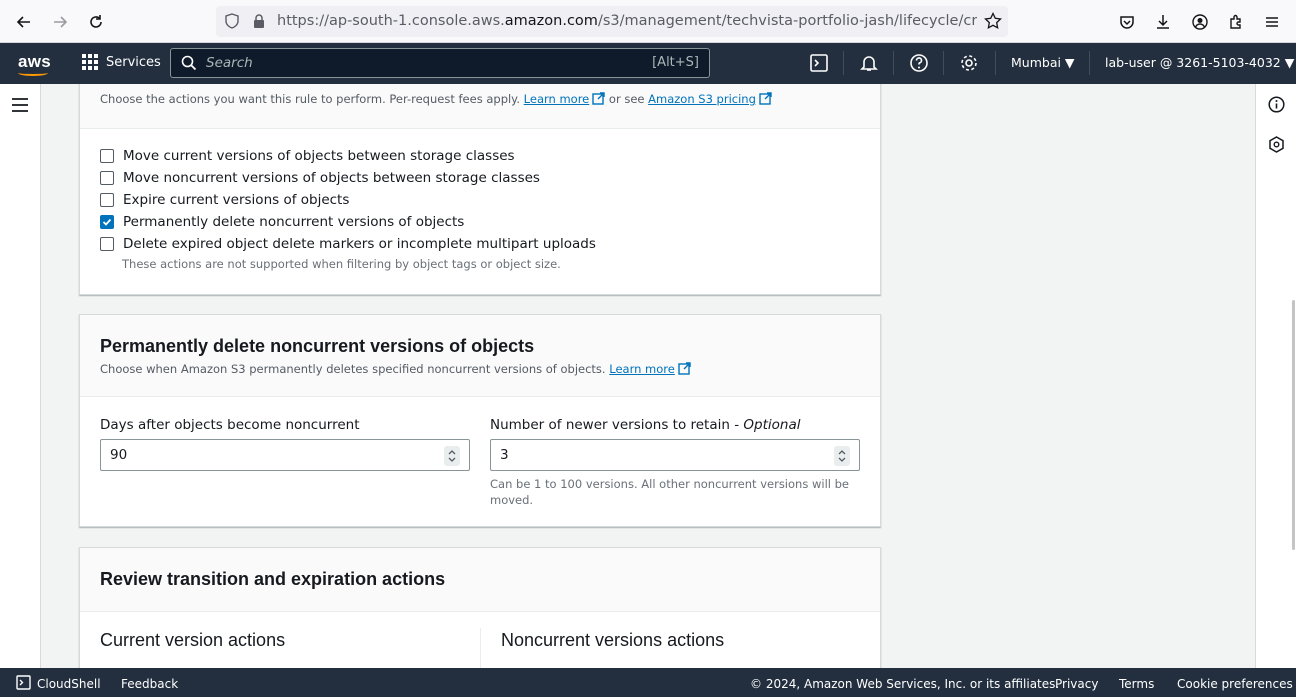  Describe the element at coordinates (20, 106) in the screenshot. I see `hamburger-menu-icon` at that location.